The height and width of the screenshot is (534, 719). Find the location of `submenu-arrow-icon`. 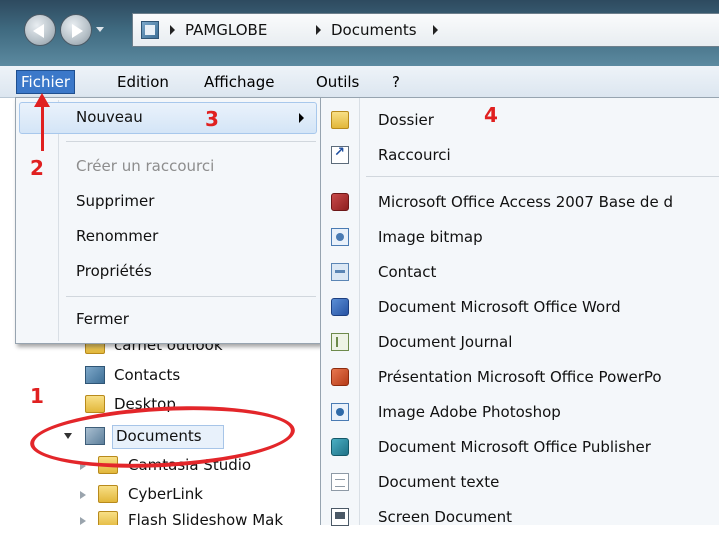

submenu-arrow-icon is located at coordinates (301, 118).